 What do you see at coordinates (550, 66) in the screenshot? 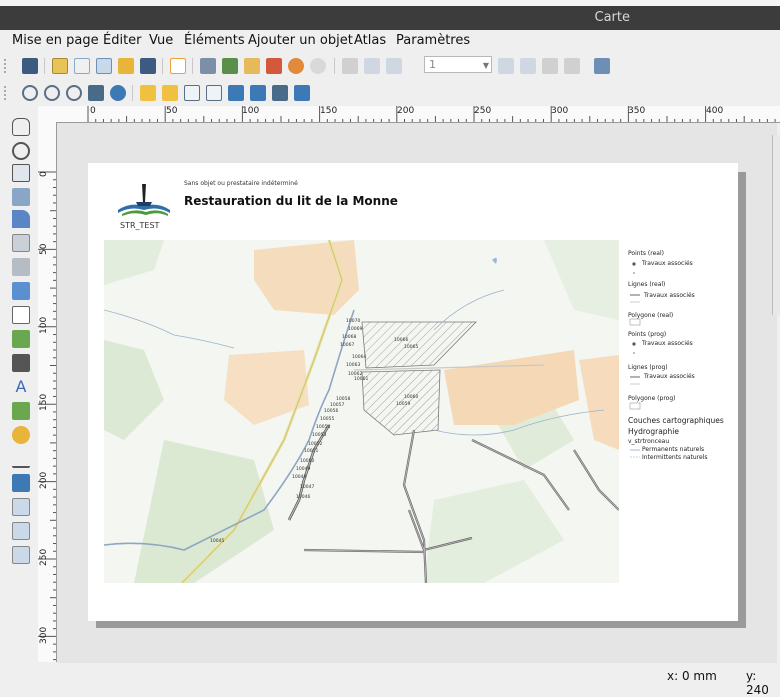
I see `print-atlas-icon` at bounding box center [550, 66].